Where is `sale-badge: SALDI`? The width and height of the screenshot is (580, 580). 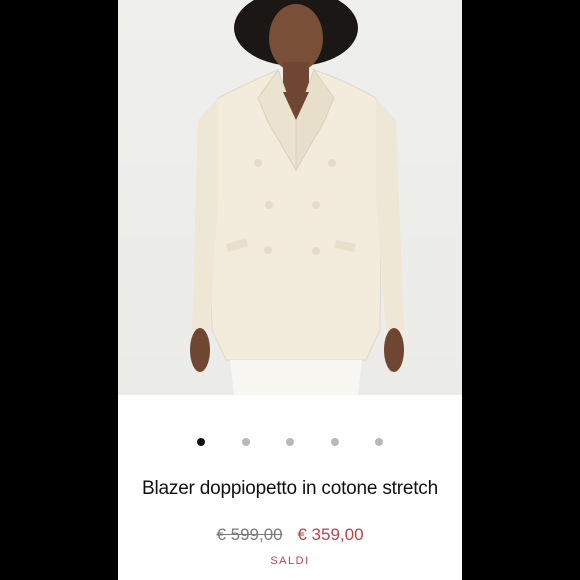 sale-badge: SALDI is located at coordinates (290, 561).